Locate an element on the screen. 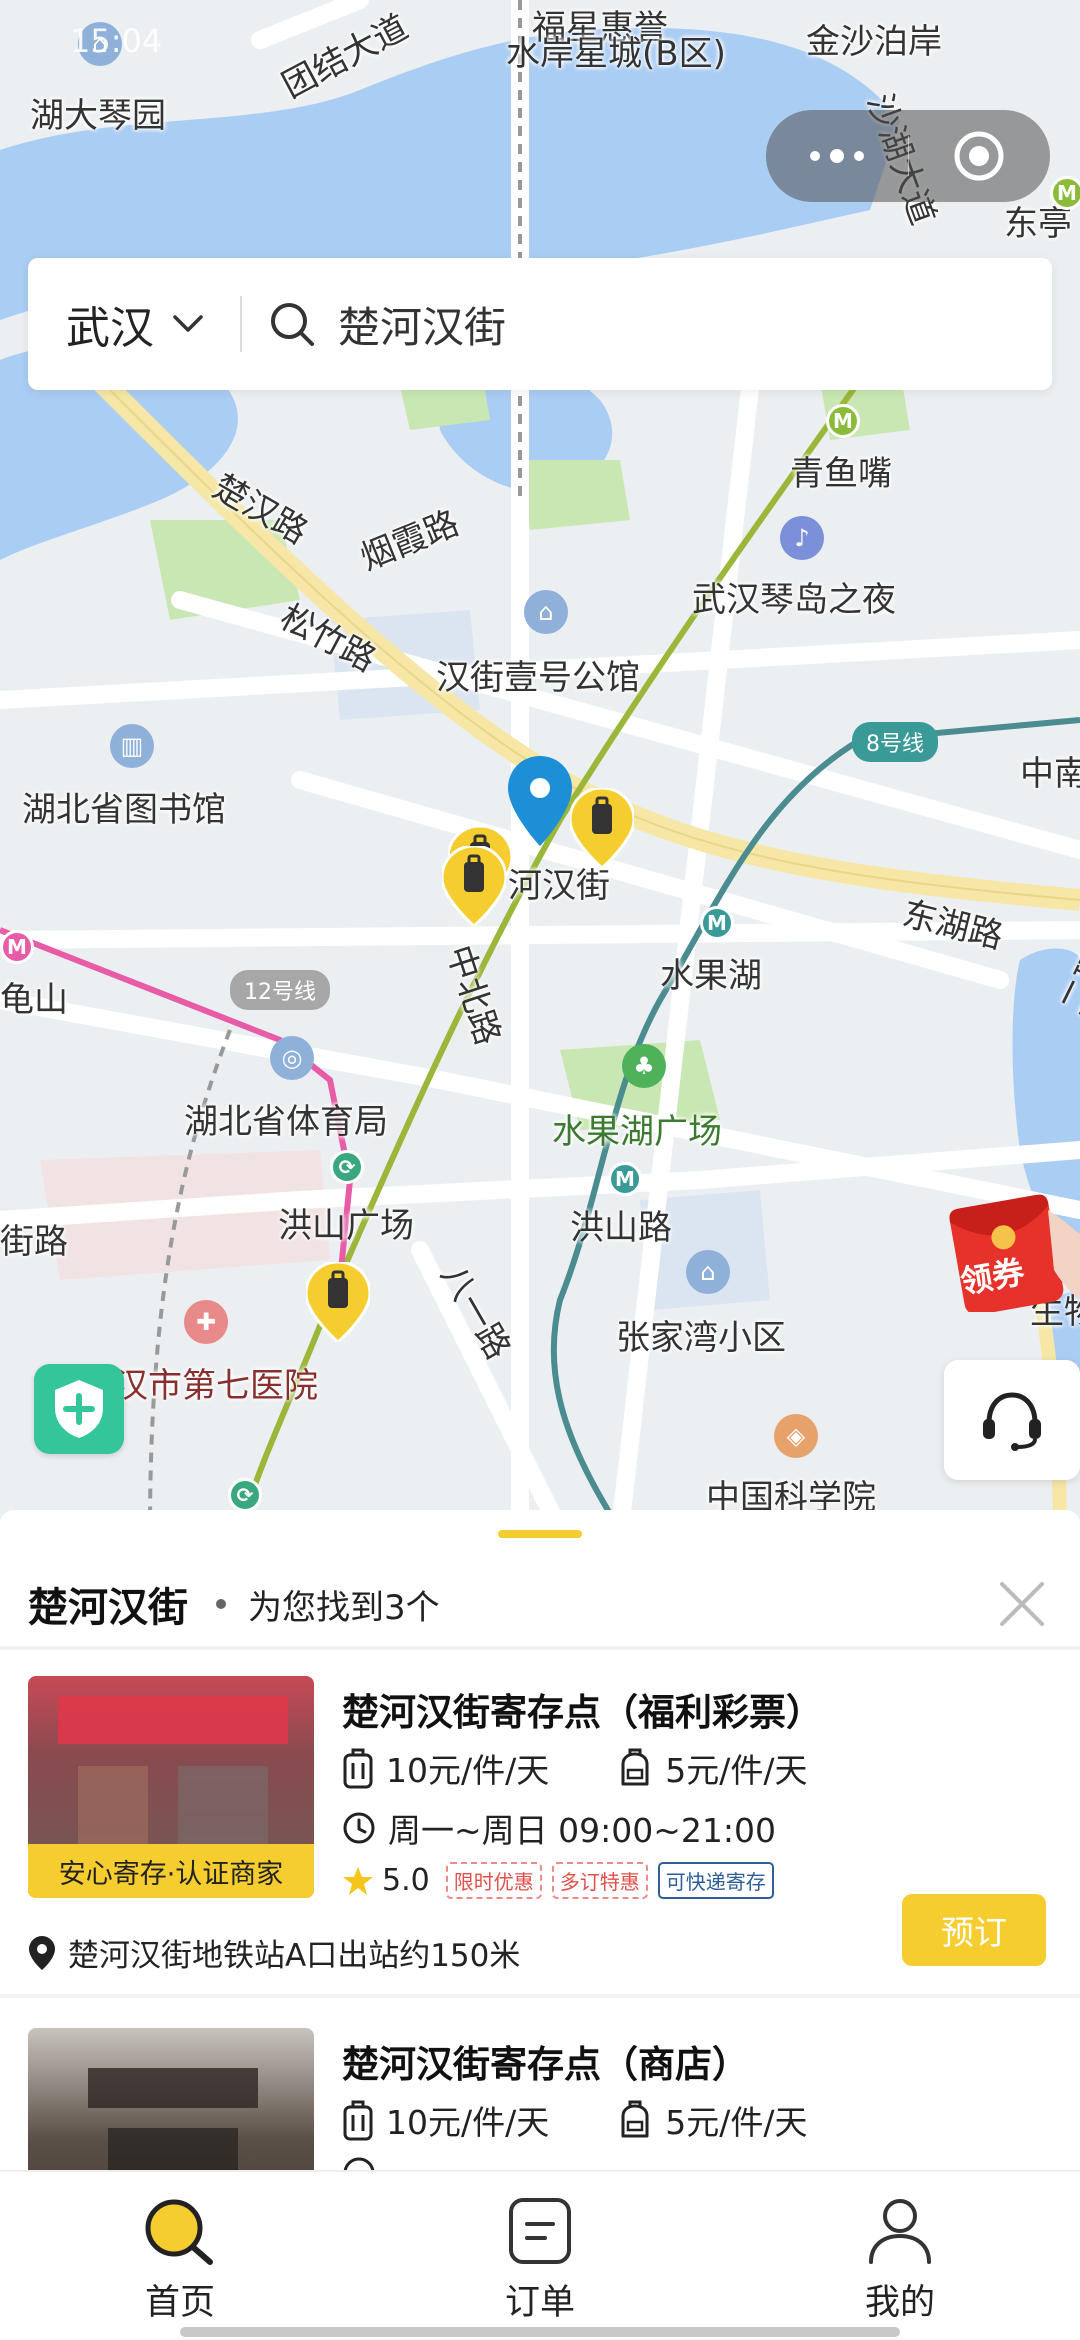  search-input: 楚河汉街 is located at coordinates (374, 324).